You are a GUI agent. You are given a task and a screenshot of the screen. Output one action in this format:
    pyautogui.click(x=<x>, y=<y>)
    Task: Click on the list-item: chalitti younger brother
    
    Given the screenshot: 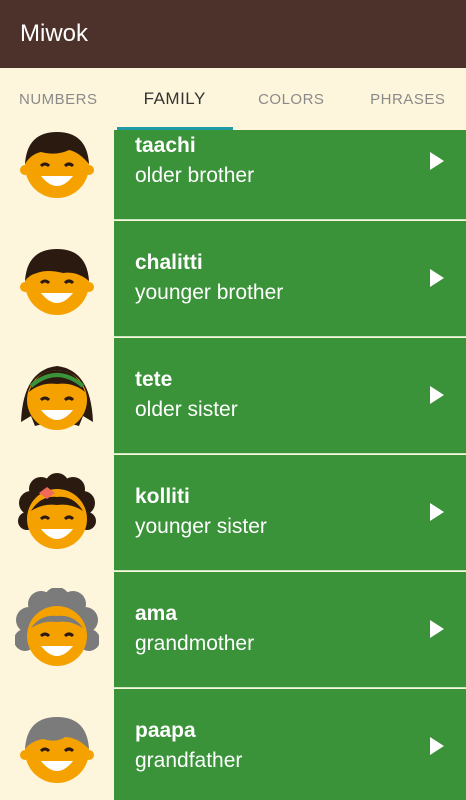 What is the action you would take?
    pyautogui.click(x=233, y=279)
    